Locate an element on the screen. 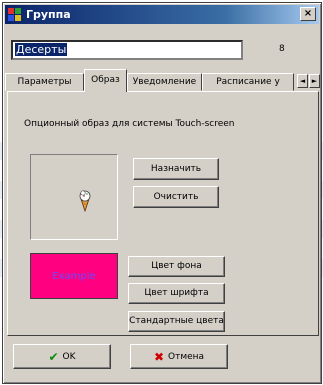 The image size is (323, 385). group-name-input: Десерты is located at coordinates (127, 50).